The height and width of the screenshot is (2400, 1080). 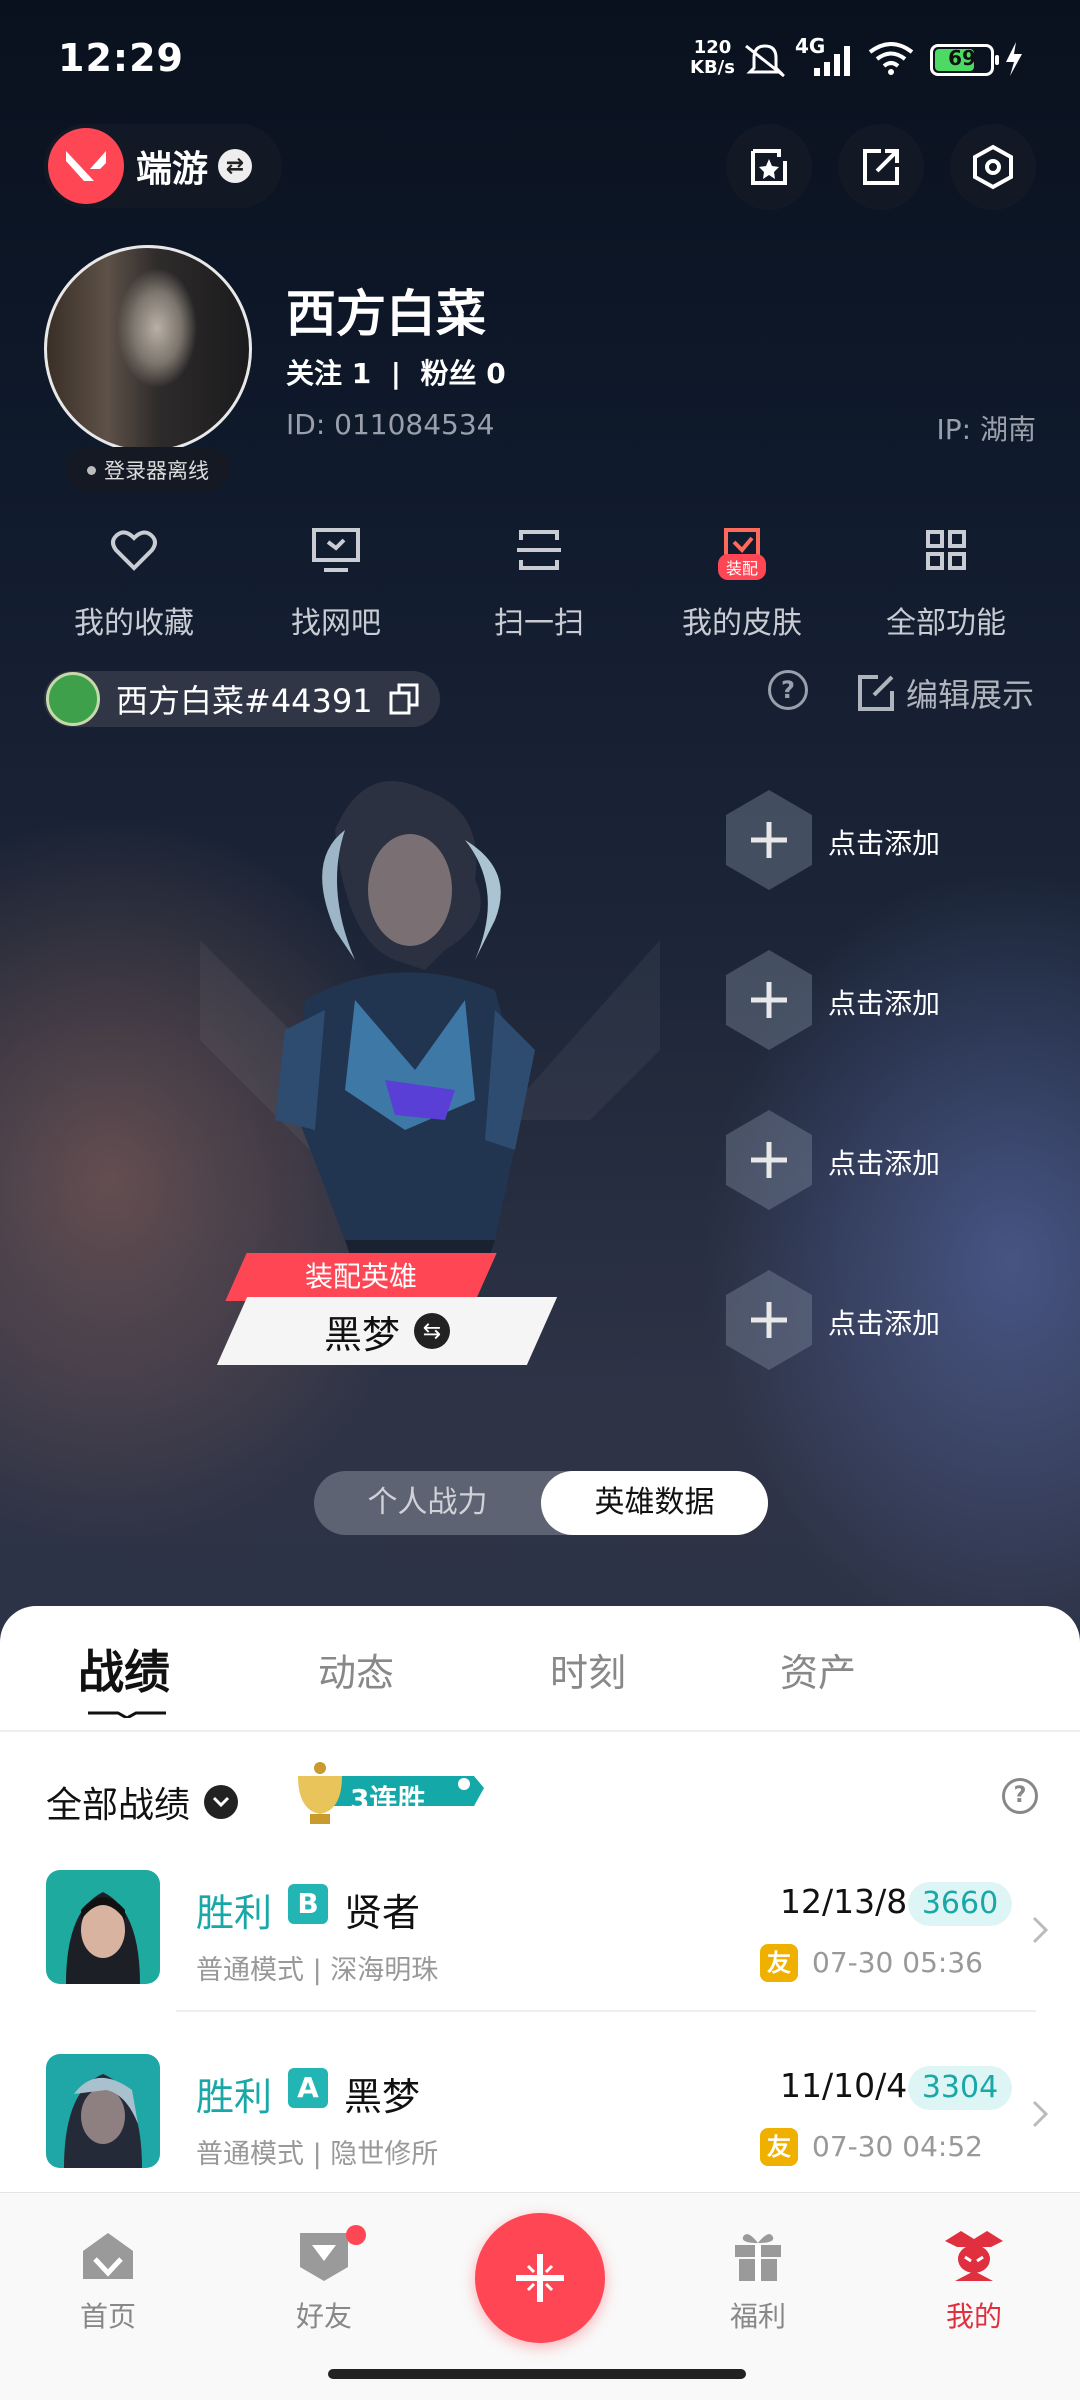 I want to click on profile-icon, so click(x=974, y=2256).